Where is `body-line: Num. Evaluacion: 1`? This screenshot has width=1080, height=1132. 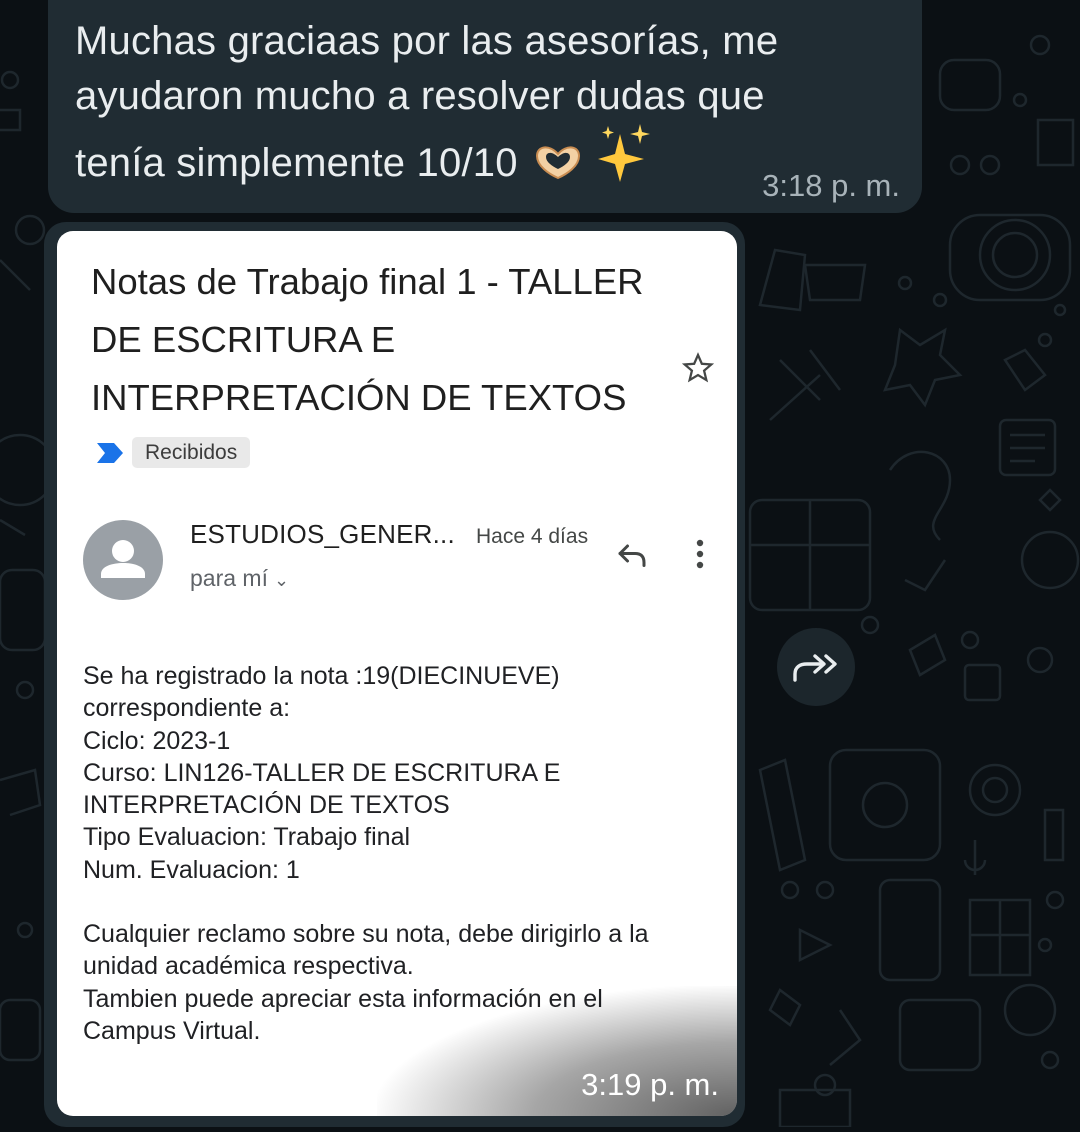 body-line: Num. Evaluacion: 1 is located at coordinates (191, 869).